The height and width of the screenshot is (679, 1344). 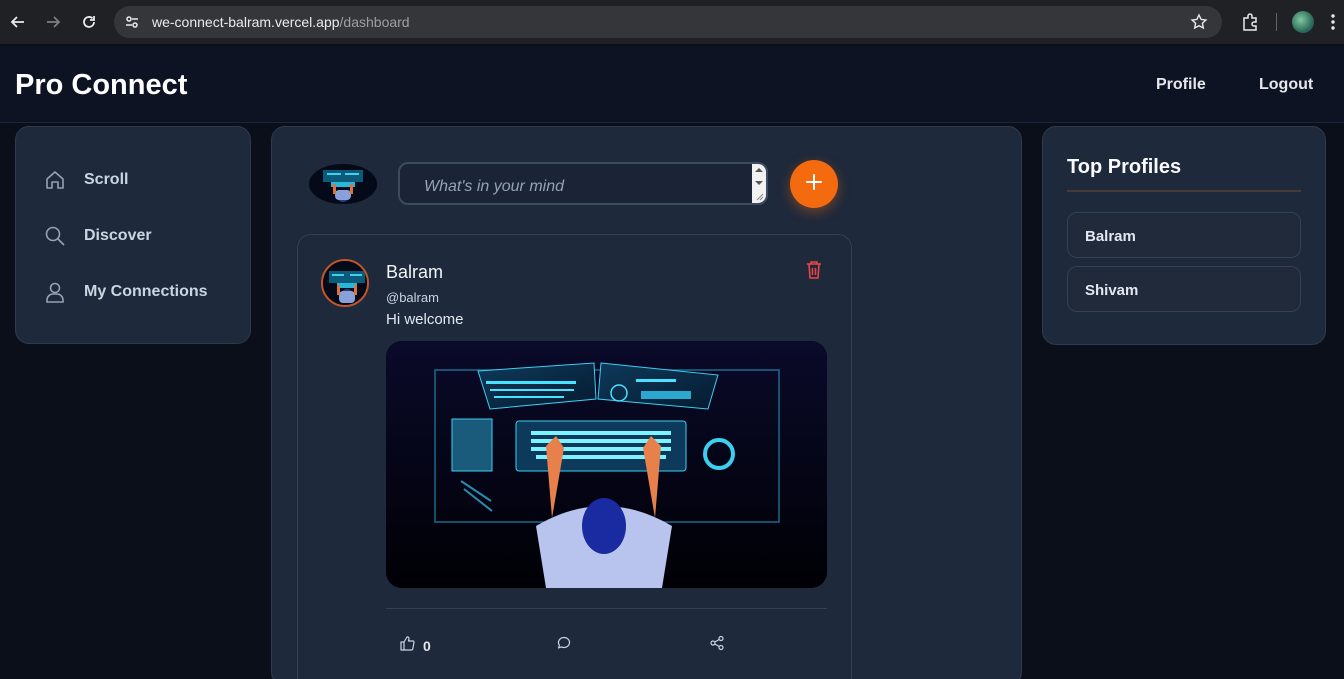 What do you see at coordinates (1286, 85) in the screenshot?
I see `nav-logout-link: Logout` at bounding box center [1286, 85].